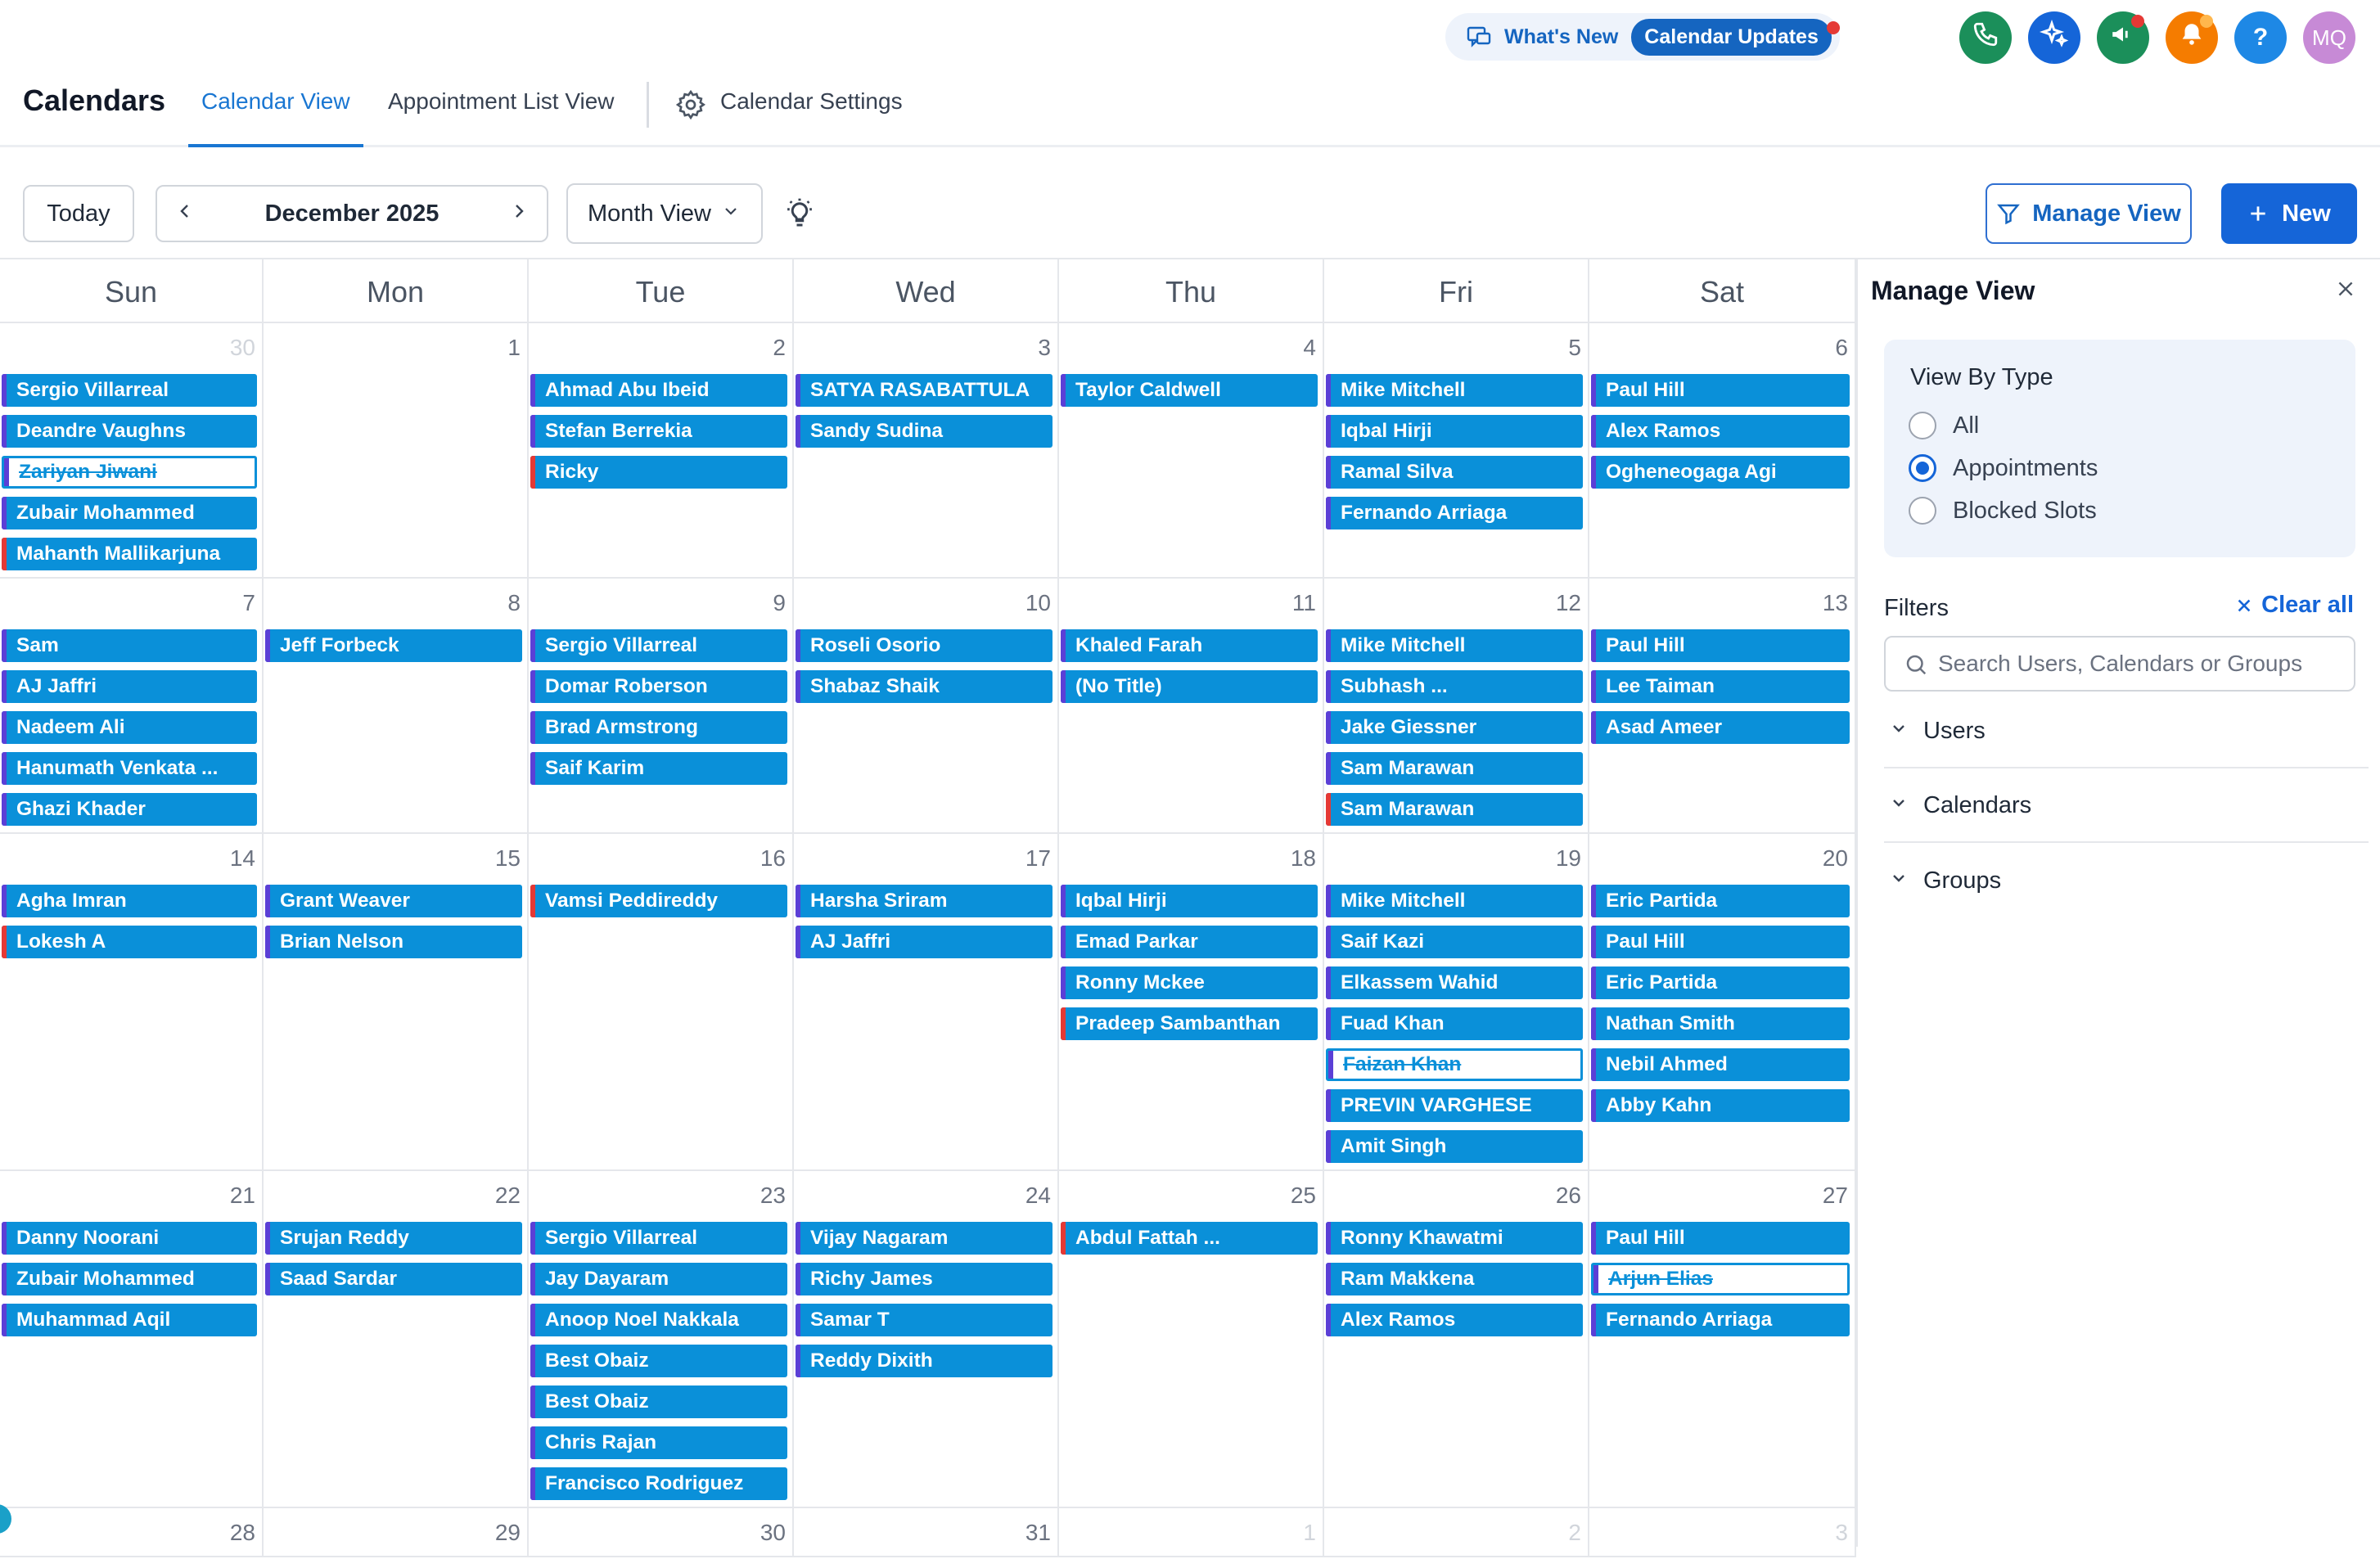 This screenshot has height=1568, width=2380. Describe the element at coordinates (925, 1279) in the screenshot. I see `appointment-chip: Richy James` at that location.